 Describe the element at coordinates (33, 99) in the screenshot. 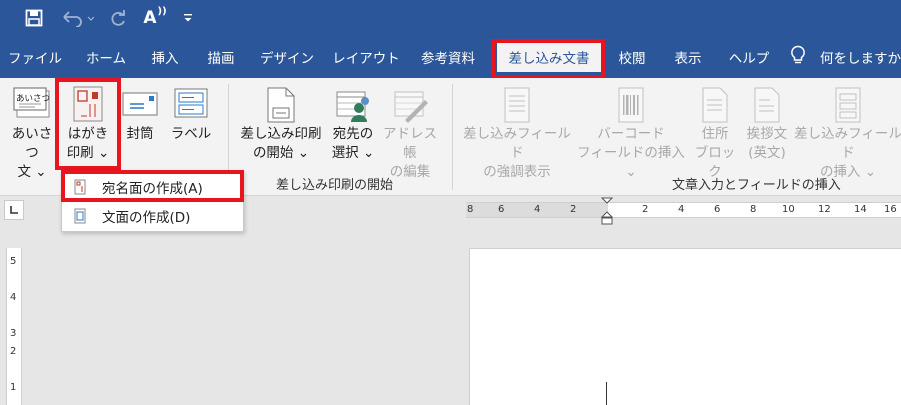

I see `greeting-icon-text: あいさつ` at that location.